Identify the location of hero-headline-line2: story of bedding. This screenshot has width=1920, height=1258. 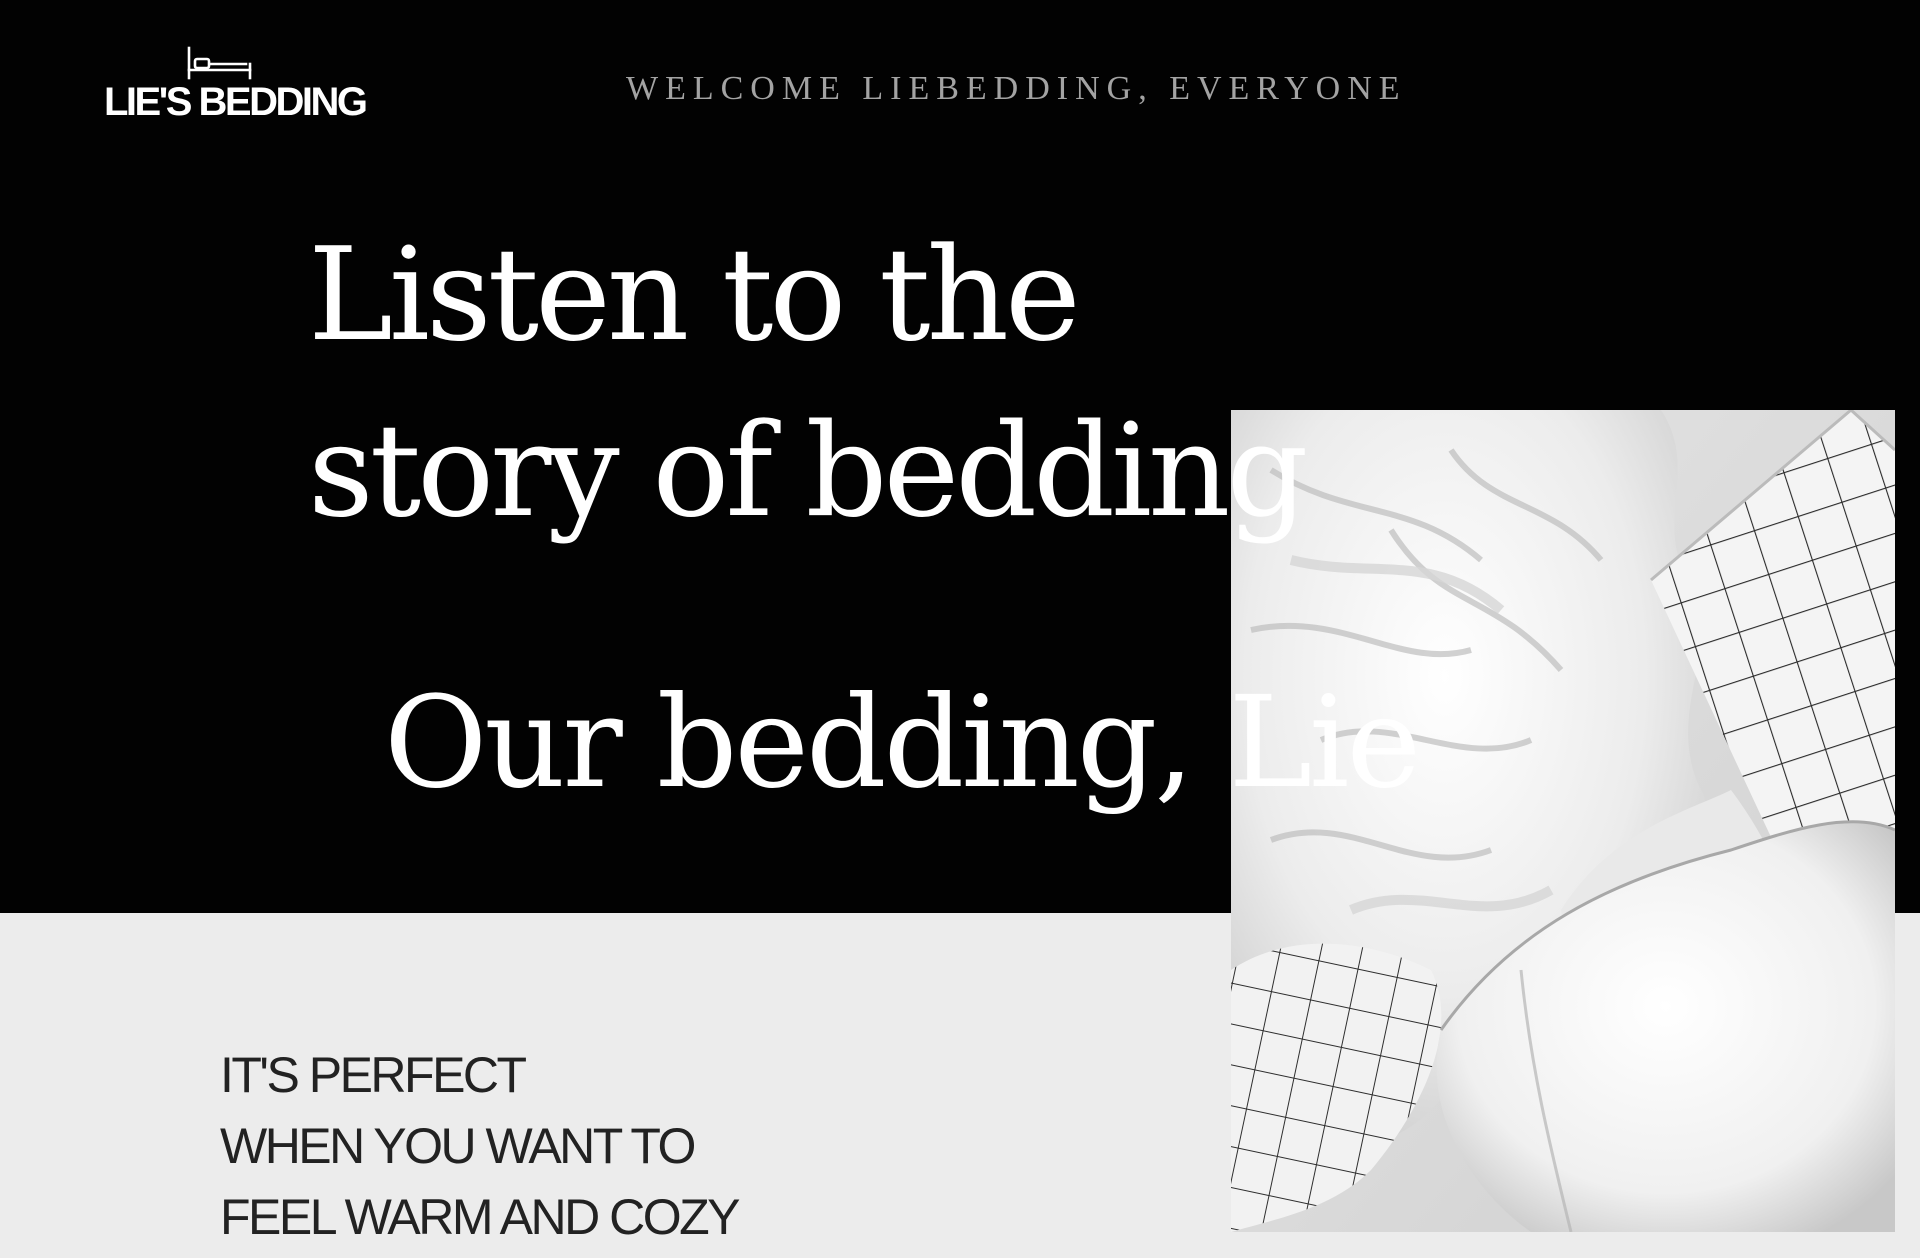
(808, 471).